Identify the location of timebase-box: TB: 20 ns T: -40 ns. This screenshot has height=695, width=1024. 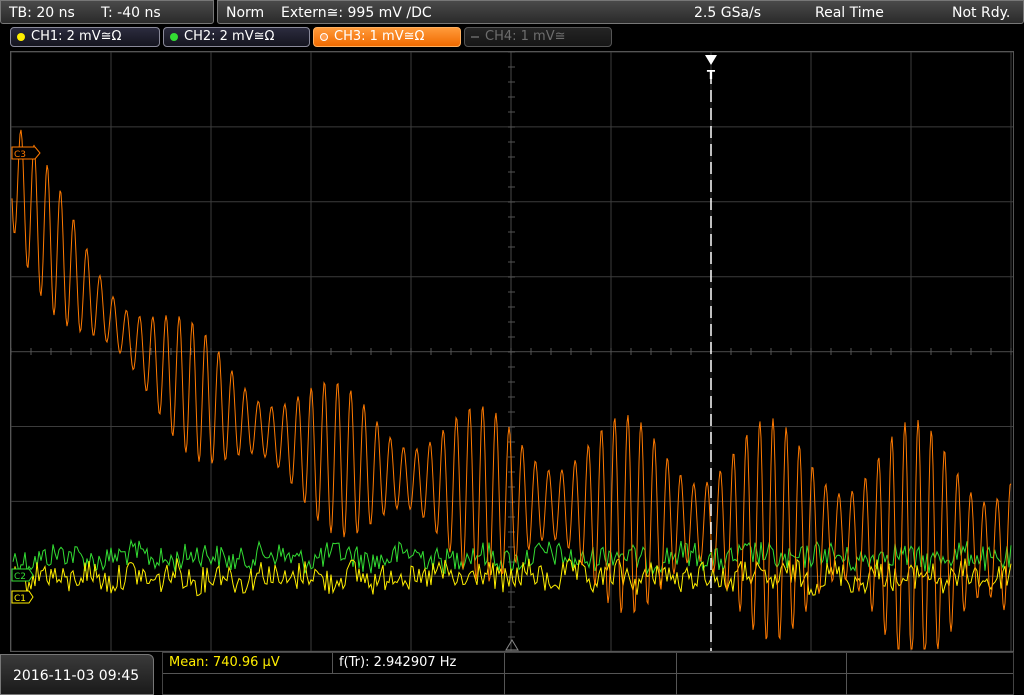
(107, 12).